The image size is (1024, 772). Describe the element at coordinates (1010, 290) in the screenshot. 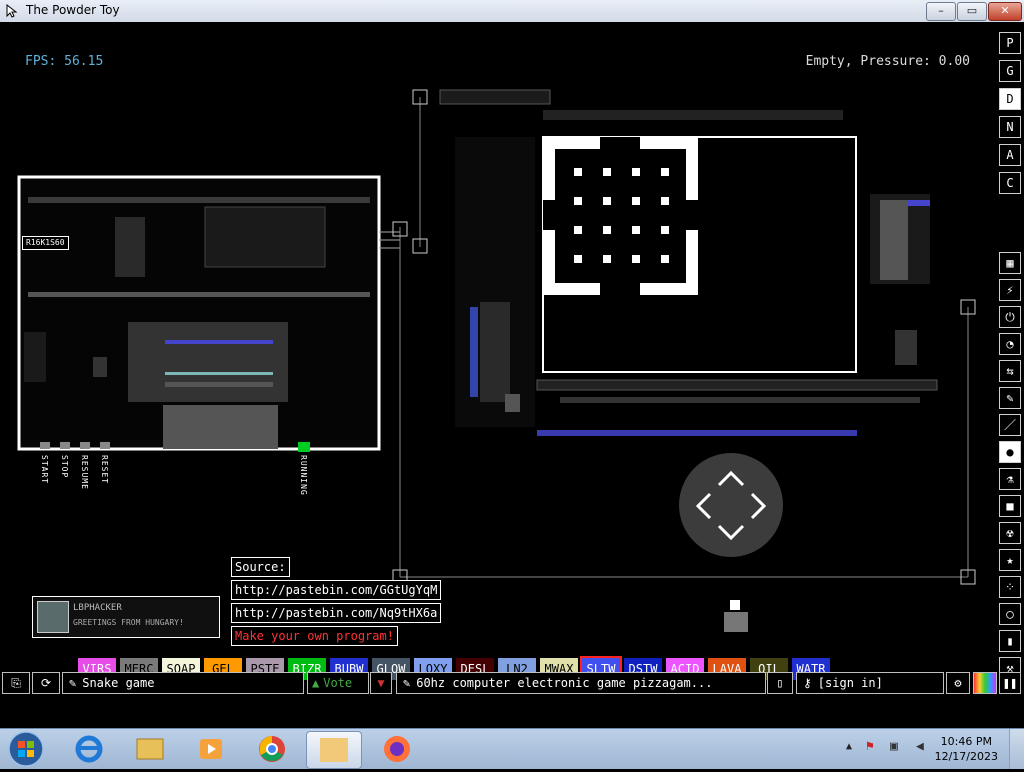

I see `plug-icon: ⚡` at that location.